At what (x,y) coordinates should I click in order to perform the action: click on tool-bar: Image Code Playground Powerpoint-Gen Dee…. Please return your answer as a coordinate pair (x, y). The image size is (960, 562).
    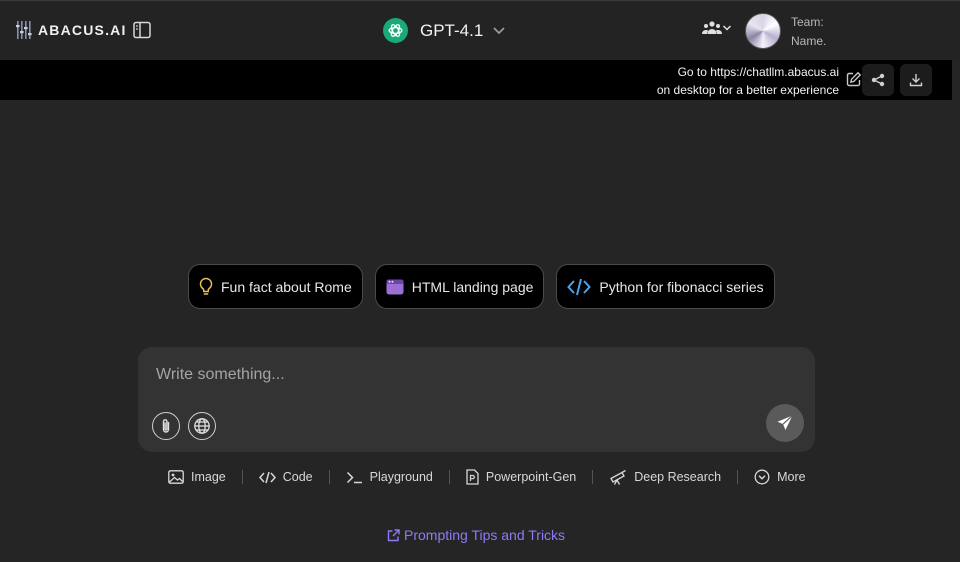
    Looking at the image, I should click on (487, 477).